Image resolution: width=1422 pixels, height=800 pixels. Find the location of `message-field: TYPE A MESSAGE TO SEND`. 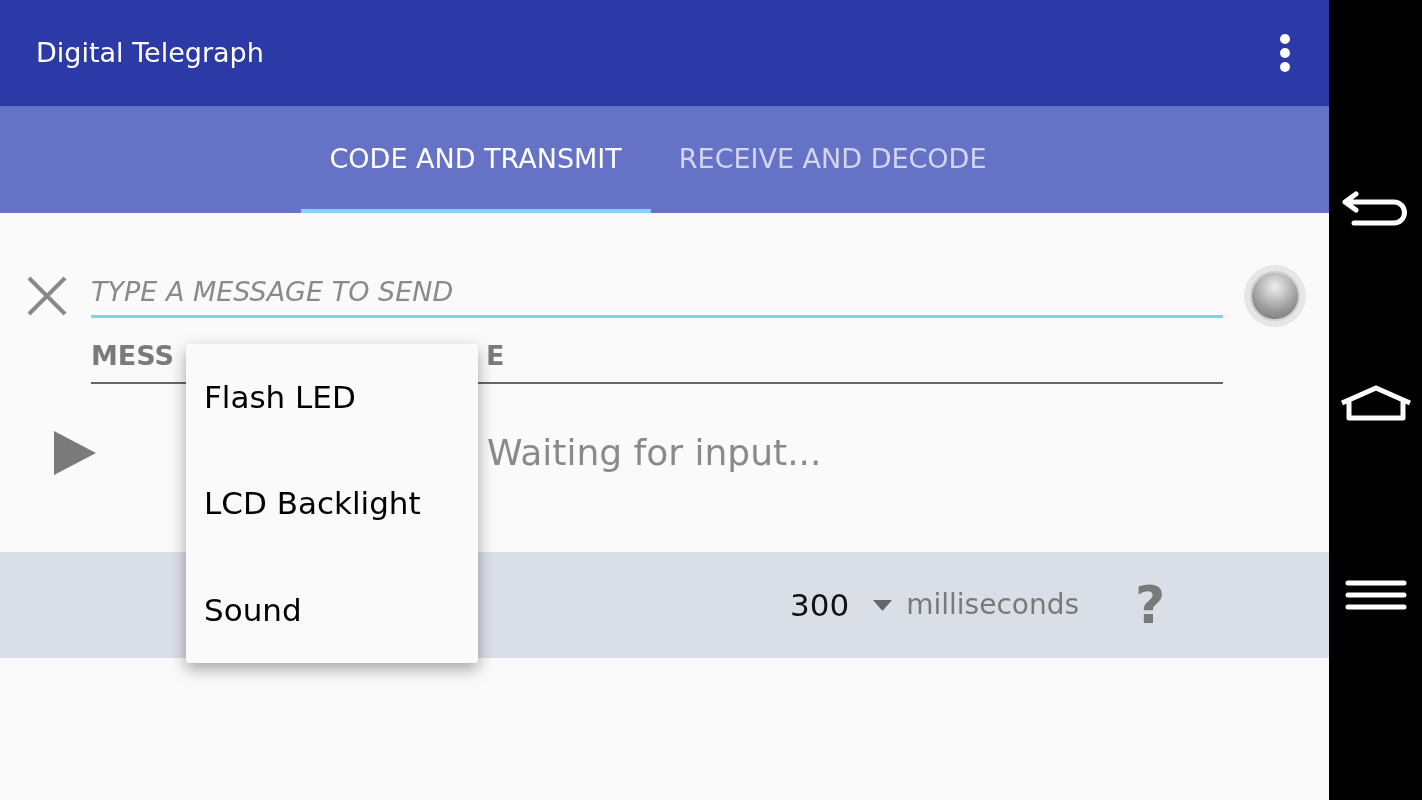

message-field: TYPE A MESSAGE TO SEND is located at coordinates (657, 285).